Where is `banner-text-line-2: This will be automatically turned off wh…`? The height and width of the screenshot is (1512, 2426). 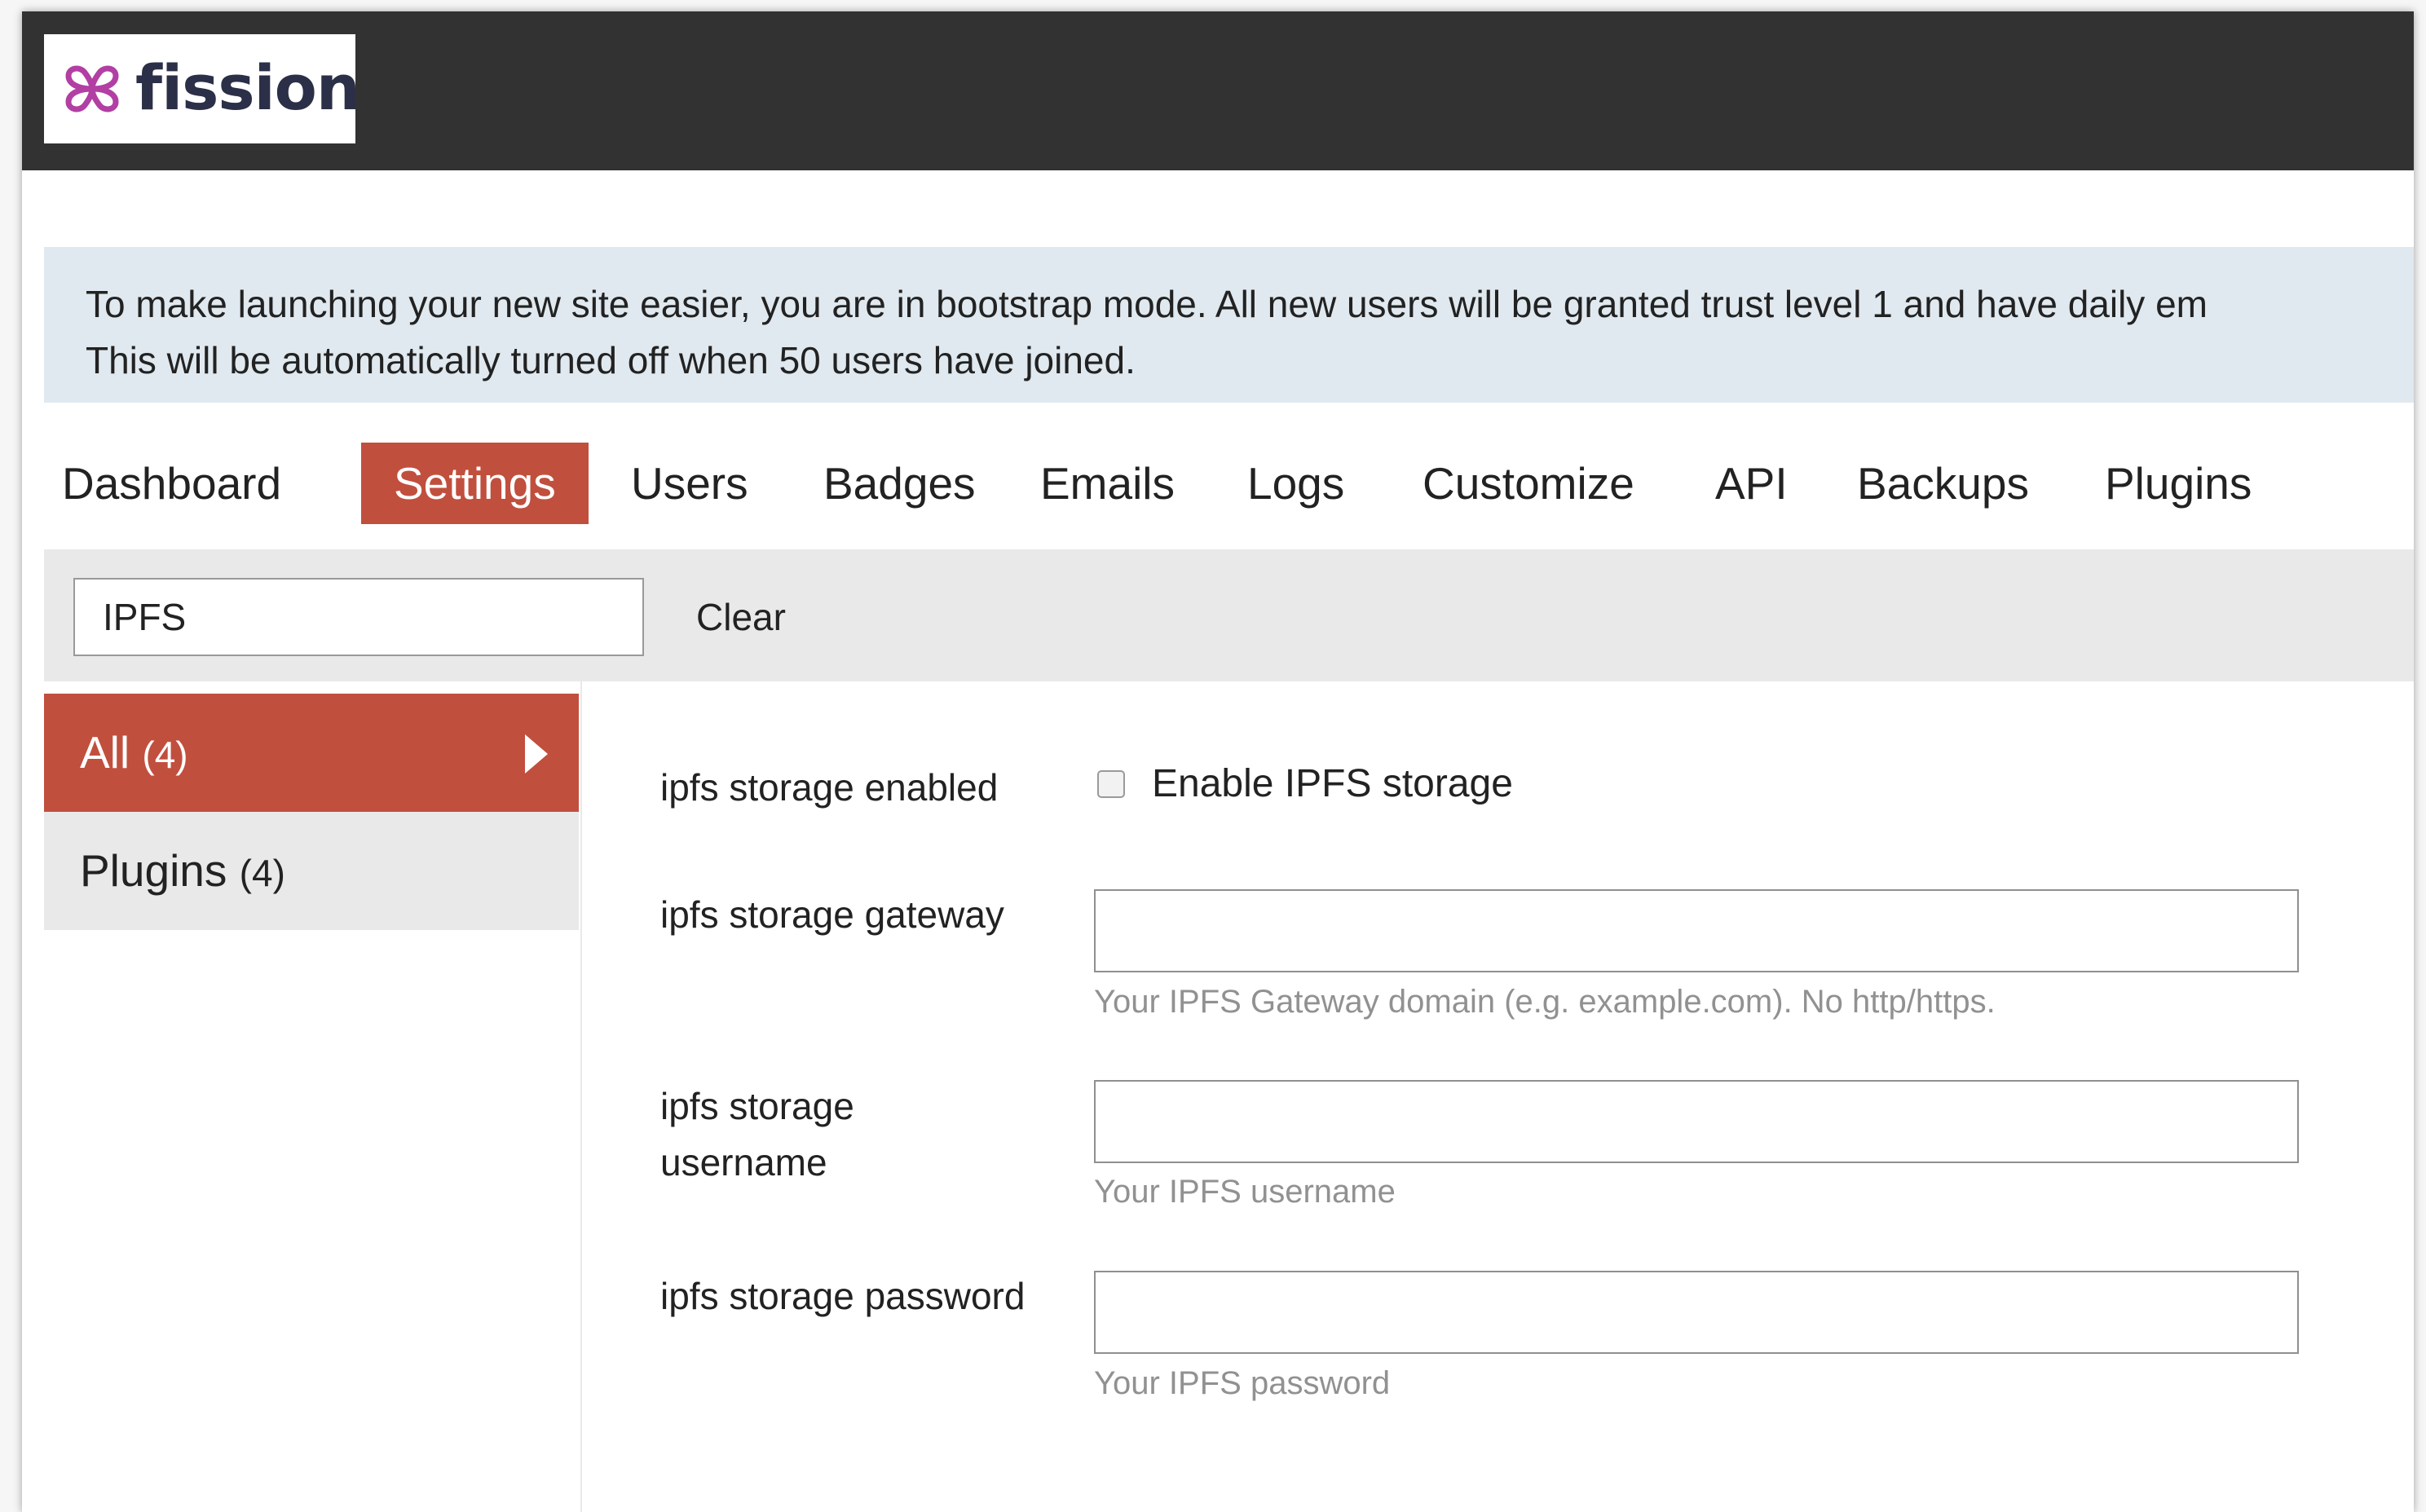
banner-text-line-2: This will be automatically turned off wh… is located at coordinates (611, 360).